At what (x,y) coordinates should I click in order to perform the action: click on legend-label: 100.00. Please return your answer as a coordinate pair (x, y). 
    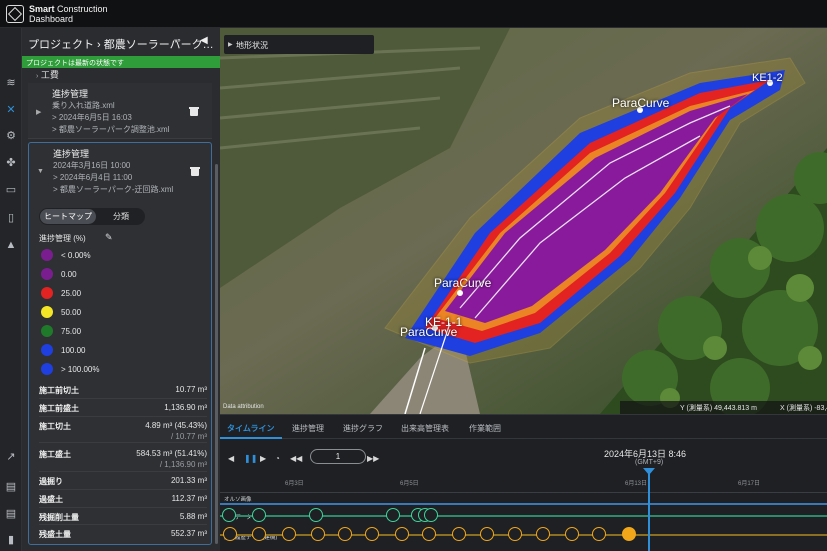
    Looking at the image, I should click on (73, 350).